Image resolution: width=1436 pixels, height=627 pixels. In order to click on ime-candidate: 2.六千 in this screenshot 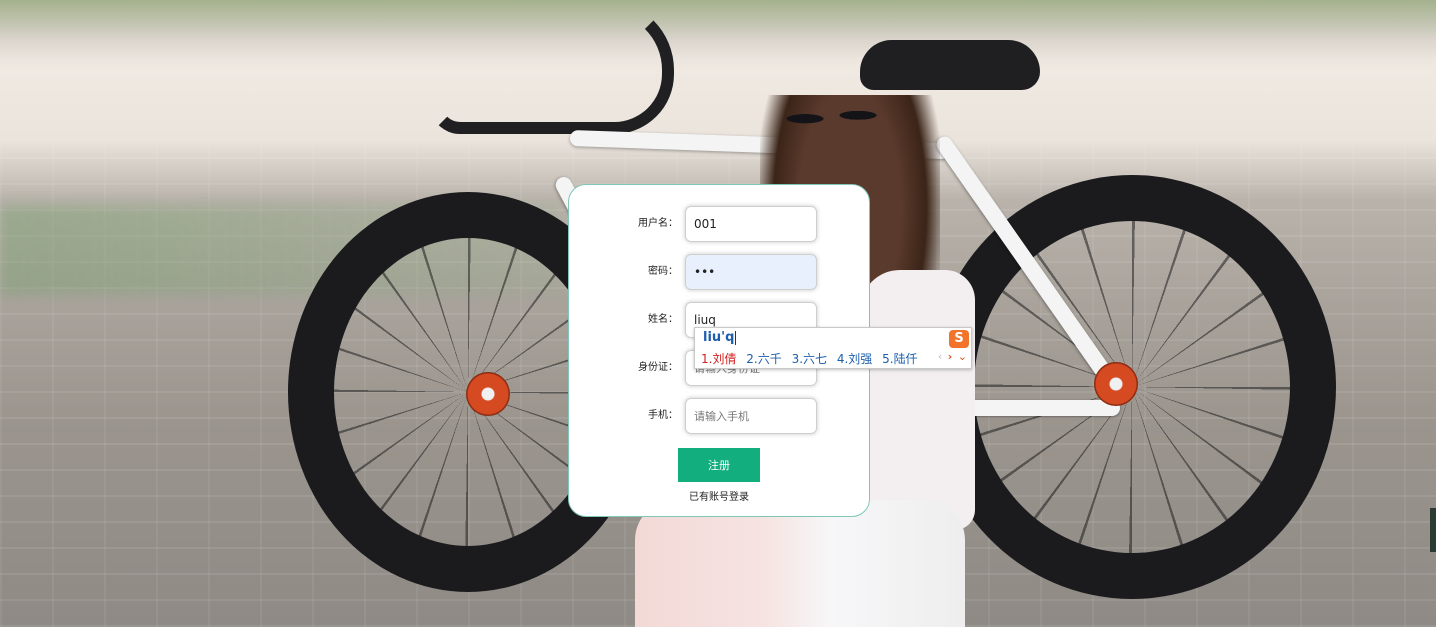, I will do `click(763, 358)`.